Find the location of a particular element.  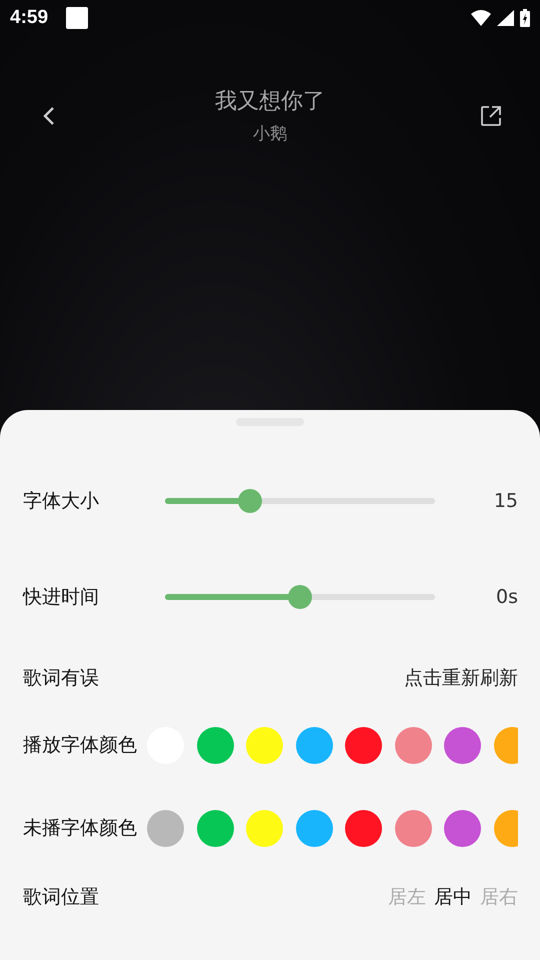

setting-label: 歌词有误 is located at coordinates (61, 678).